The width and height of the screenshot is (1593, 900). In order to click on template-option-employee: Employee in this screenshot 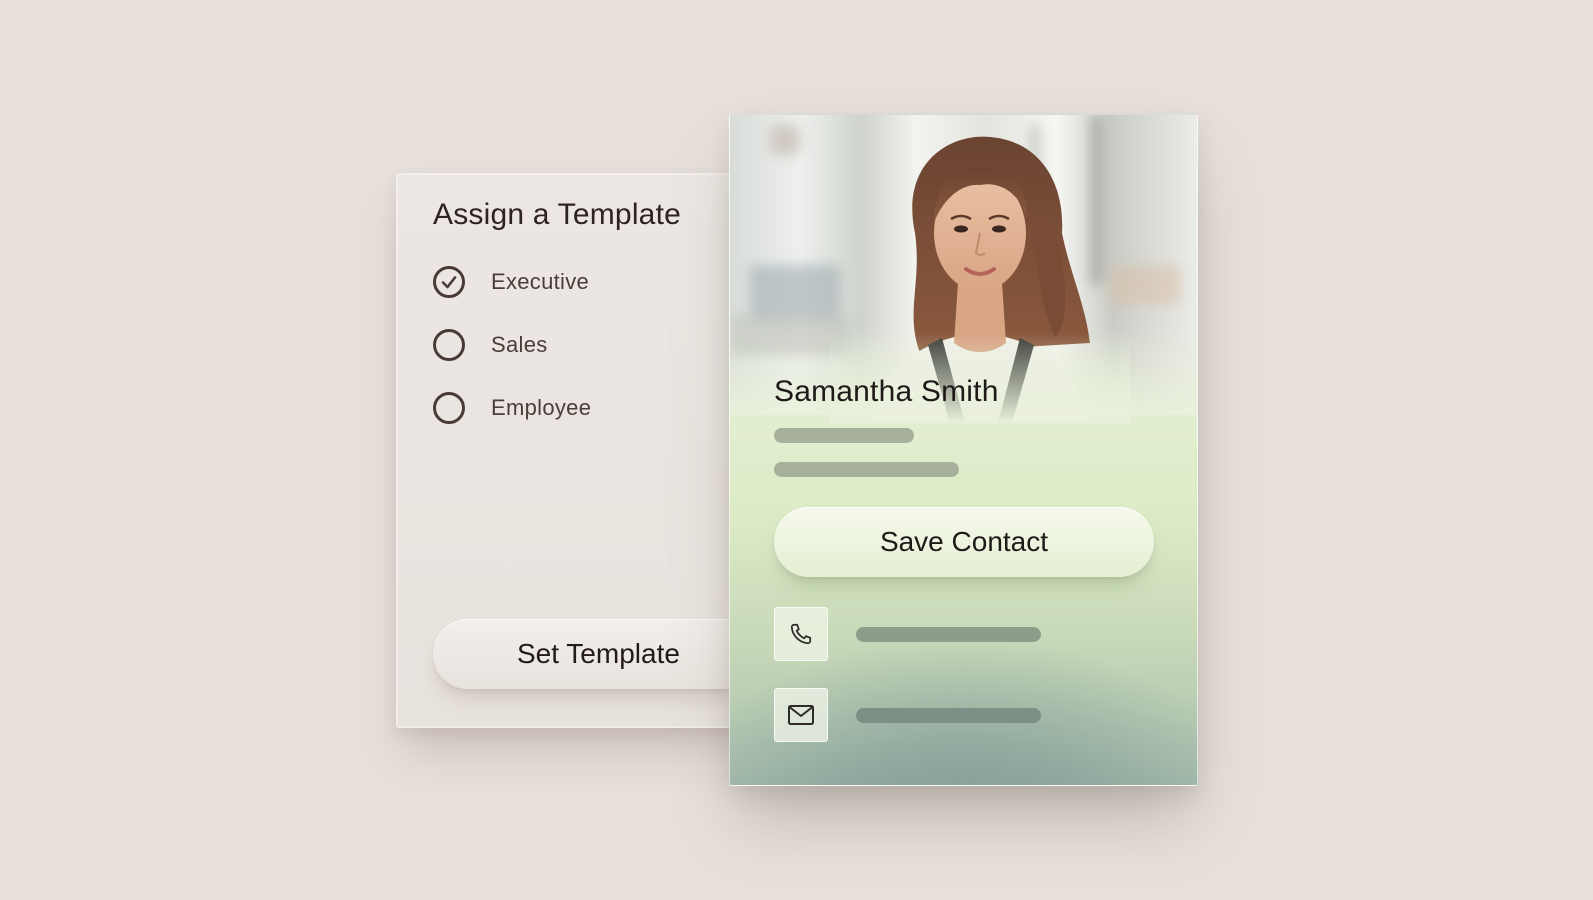, I will do `click(512, 408)`.